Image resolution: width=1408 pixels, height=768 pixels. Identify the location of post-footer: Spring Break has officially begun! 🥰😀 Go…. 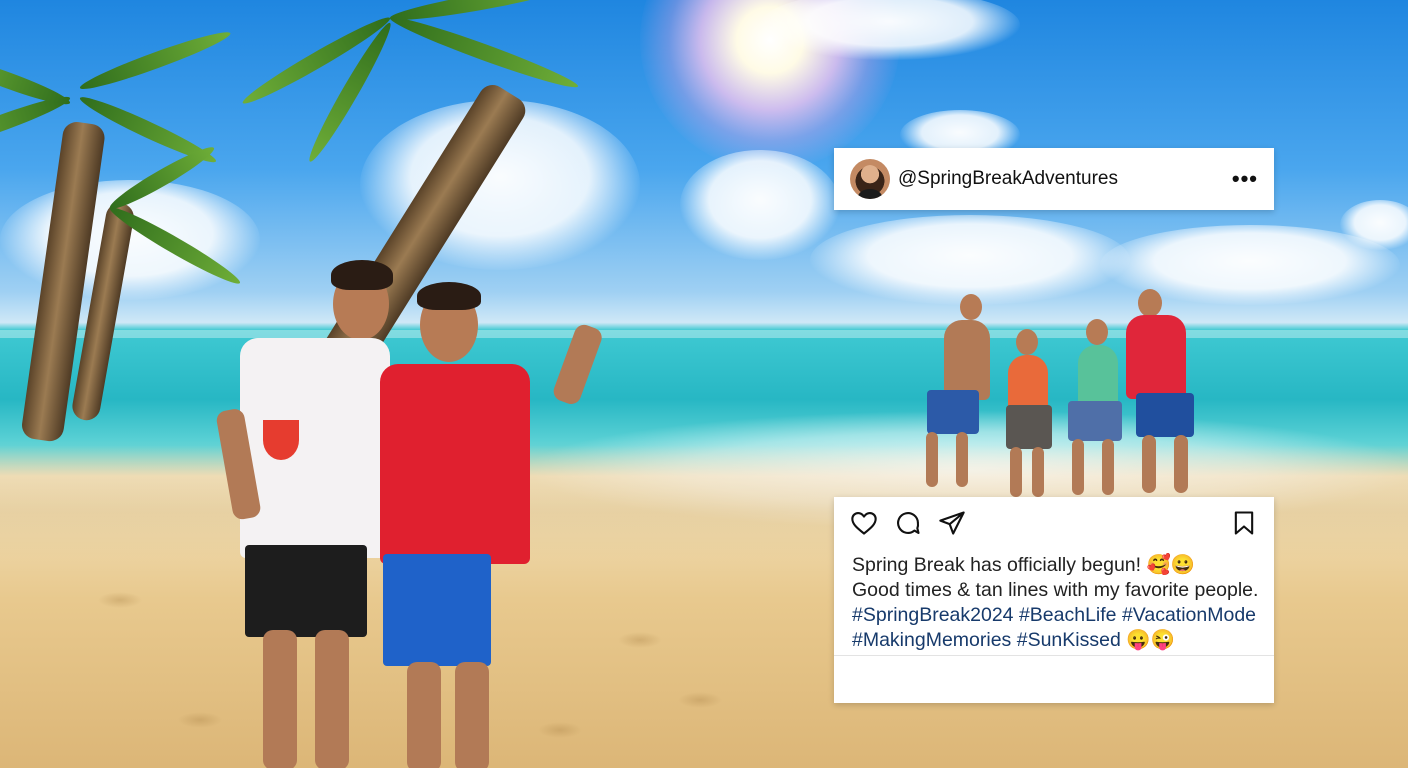
(1054, 600).